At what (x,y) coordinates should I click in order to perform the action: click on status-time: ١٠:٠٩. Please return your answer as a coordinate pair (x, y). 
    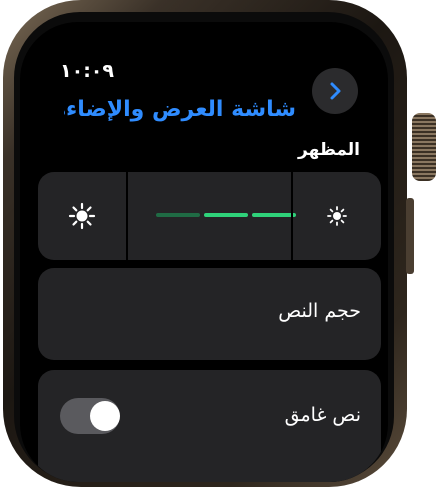
    Looking at the image, I should click on (87, 71).